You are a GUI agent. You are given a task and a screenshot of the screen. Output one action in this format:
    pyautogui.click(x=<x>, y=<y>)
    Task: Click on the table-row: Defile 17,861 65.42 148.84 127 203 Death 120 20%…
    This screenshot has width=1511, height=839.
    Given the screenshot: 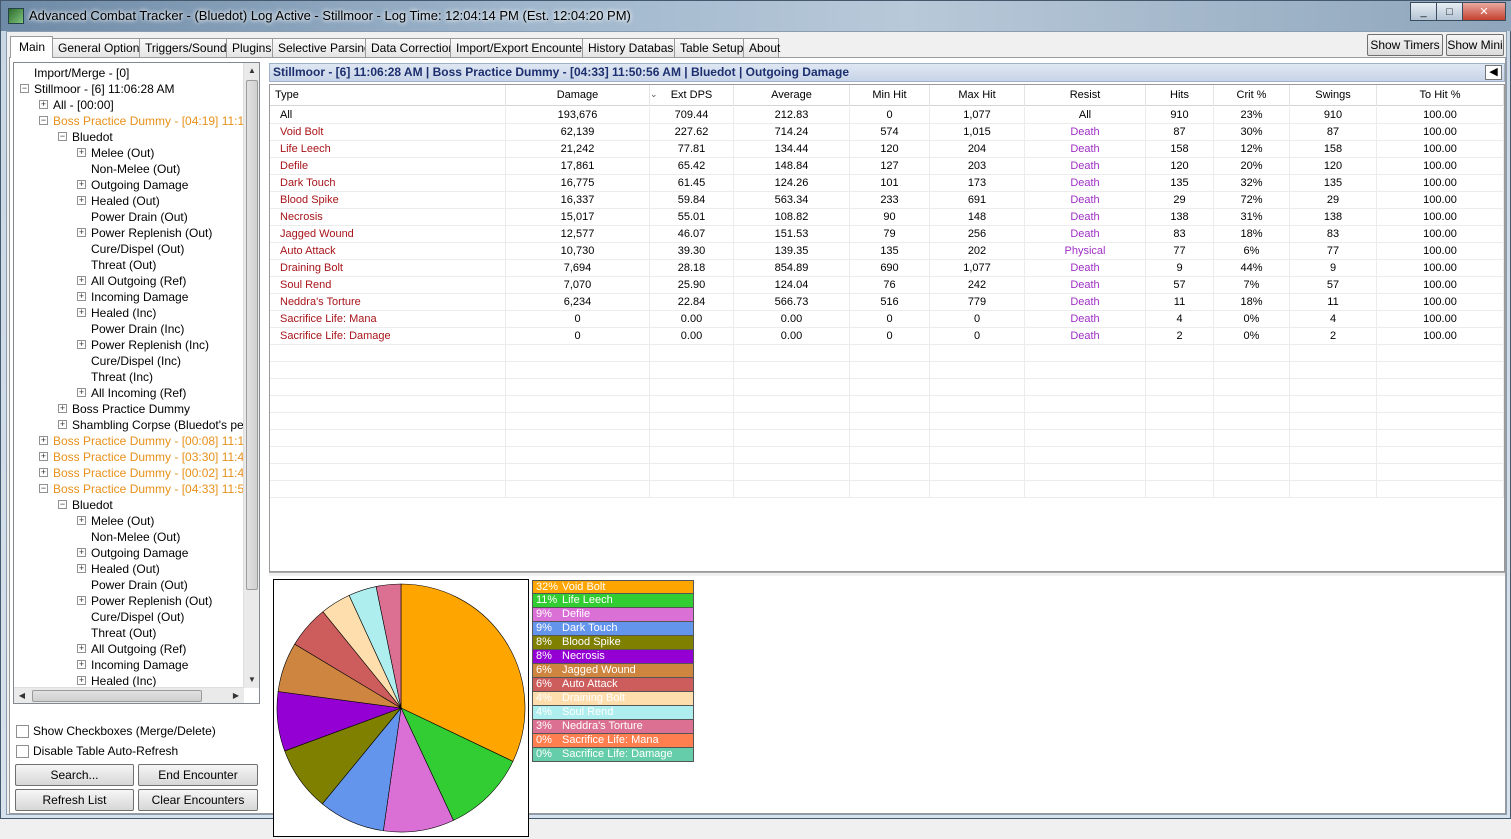 What is the action you would take?
    pyautogui.click(x=887, y=166)
    